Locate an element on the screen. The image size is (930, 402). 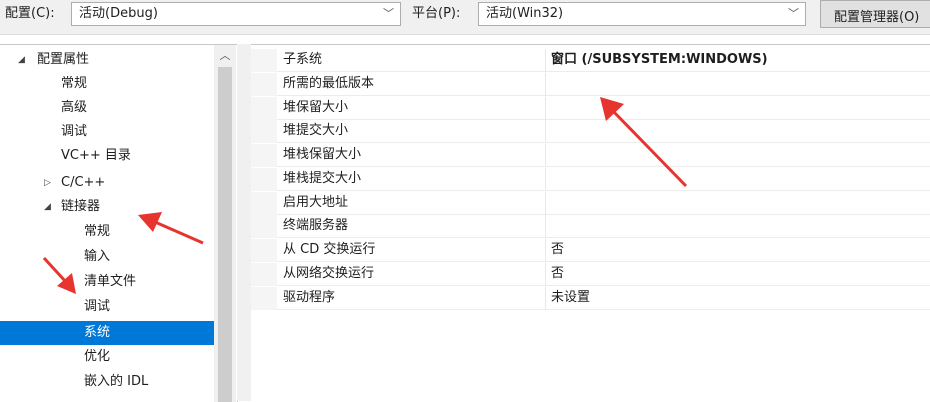
property-name: 从 CD 交换运行 is located at coordinates (329, 249).